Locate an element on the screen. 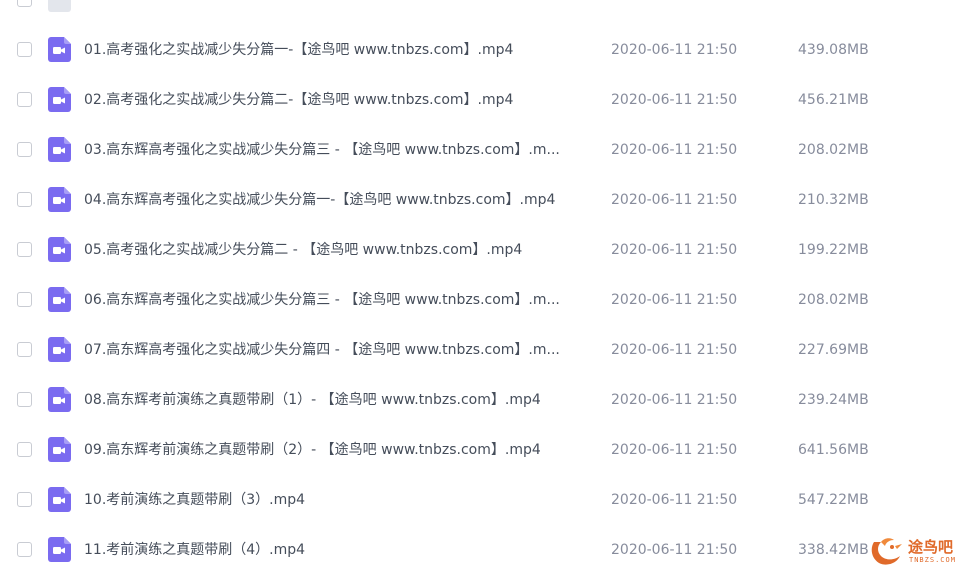 The image size is (972, 575). file-size: 456.21MB is located at coordinates (833, 100).